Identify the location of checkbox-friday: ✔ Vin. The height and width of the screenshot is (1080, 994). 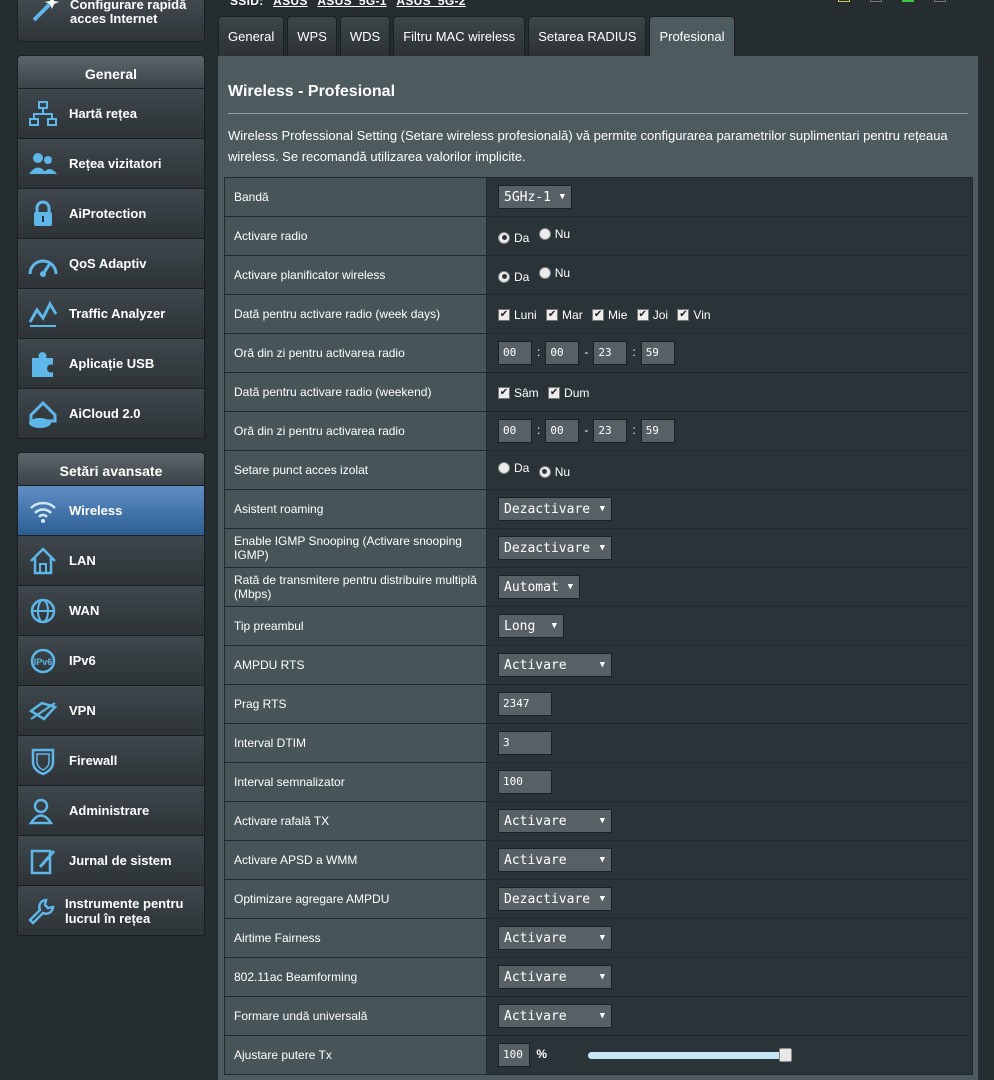
(694, 315).